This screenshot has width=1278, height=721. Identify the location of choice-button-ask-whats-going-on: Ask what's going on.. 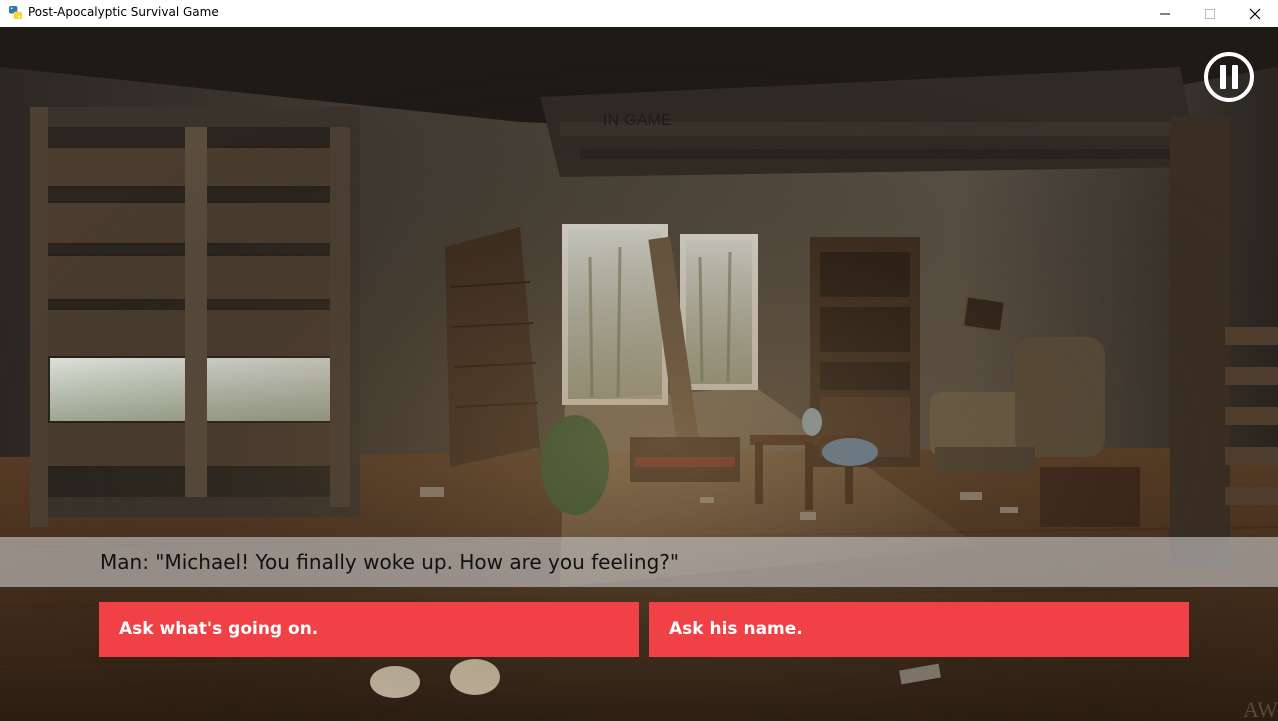
(369, 629).